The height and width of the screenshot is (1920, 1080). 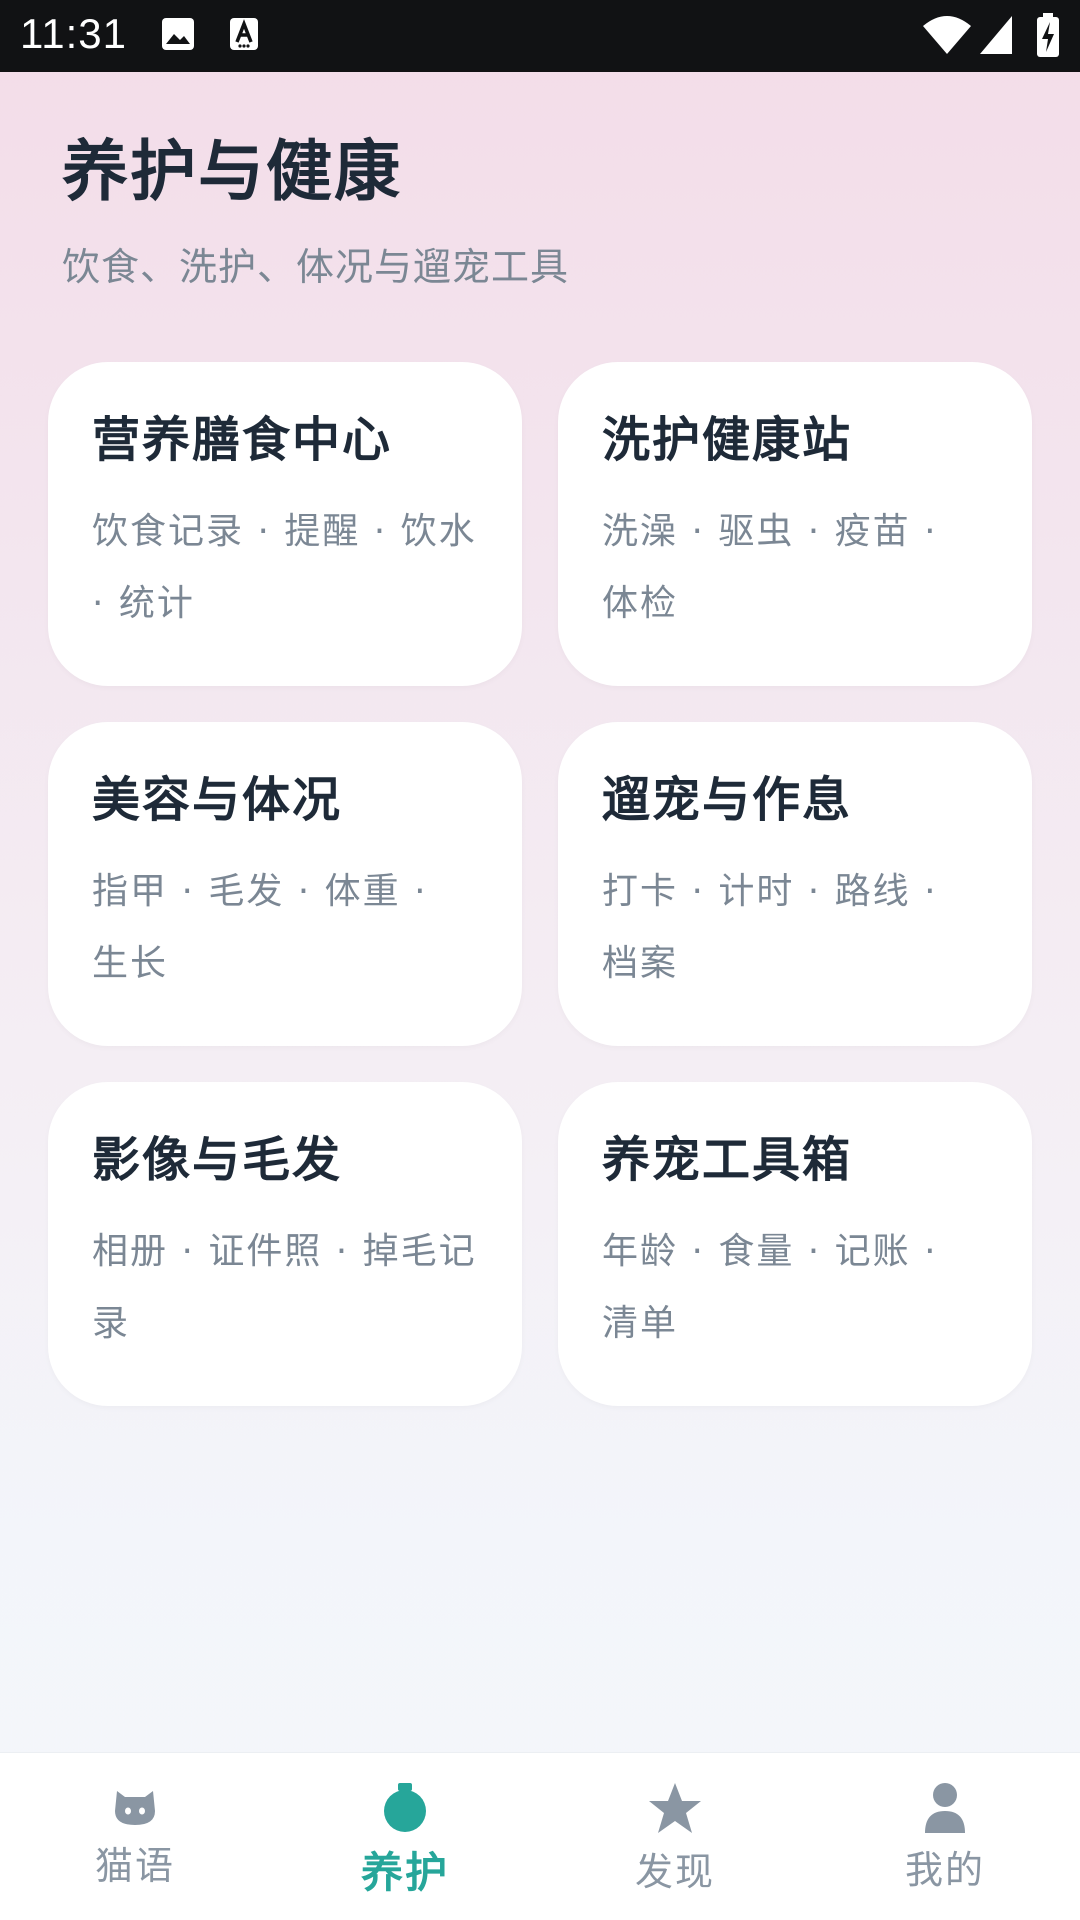 I want to click on nav-item-me: 我的, so click(x=945, y=1836).